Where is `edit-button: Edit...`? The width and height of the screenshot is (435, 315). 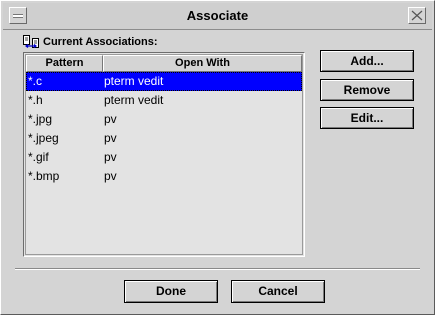 edit-button: Edit... is located at coordinates (367, 118).